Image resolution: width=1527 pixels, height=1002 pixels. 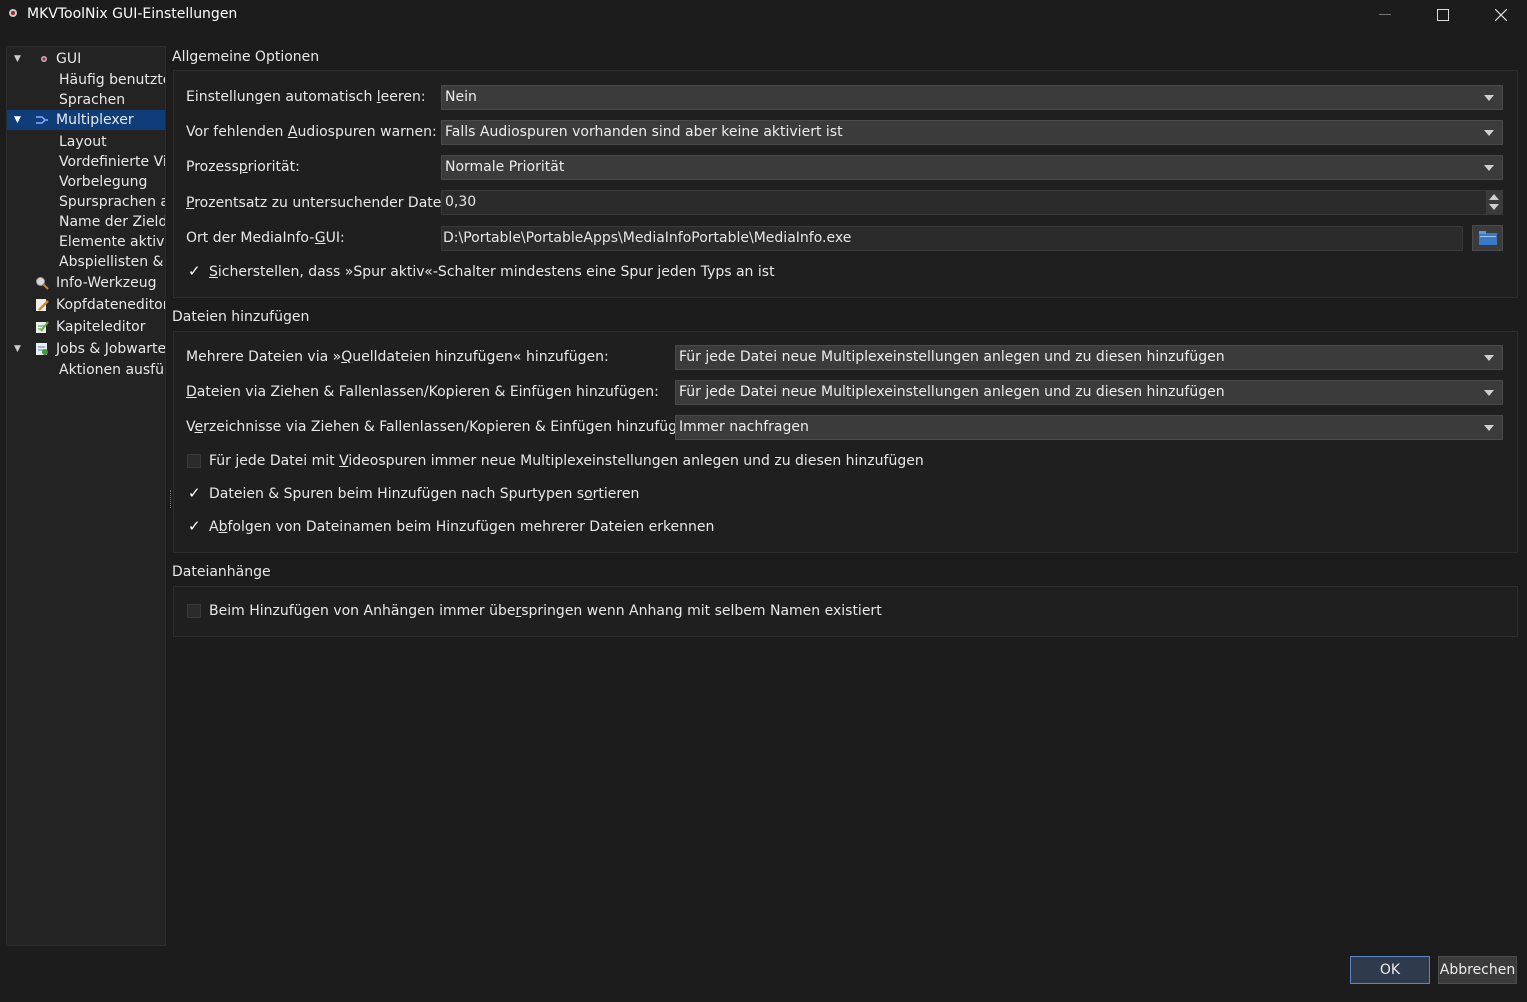 What do you see at coordinates (1494, 207) in the screenshot?
I see `spin-down-icon` at bounding box center [1494, 207].